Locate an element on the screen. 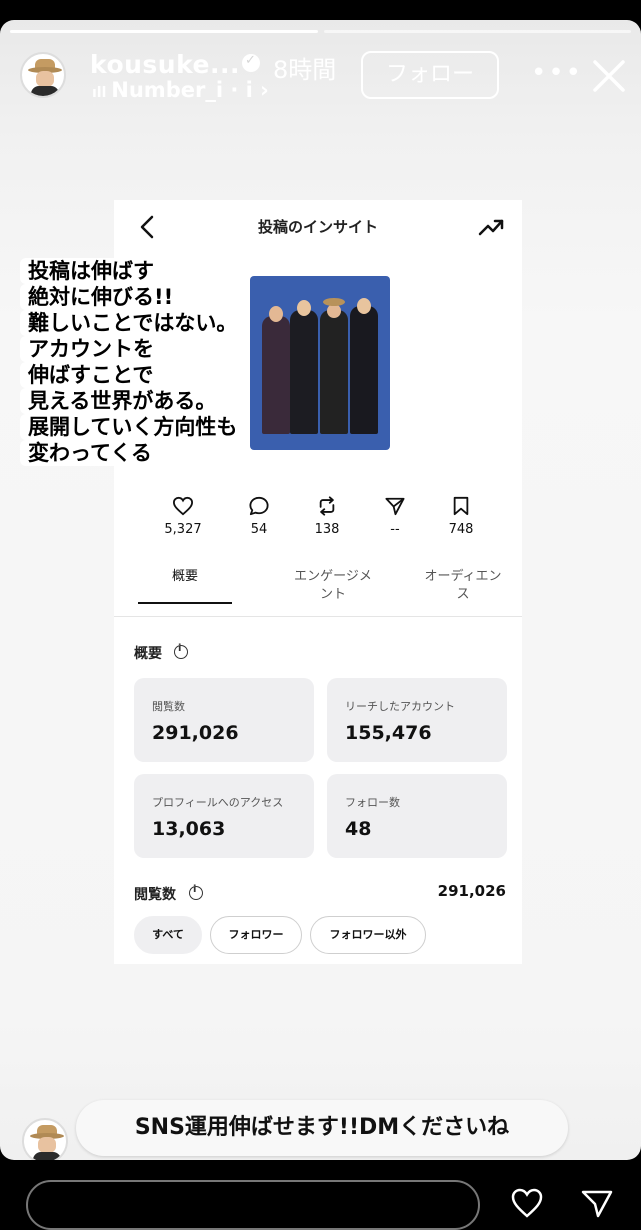  trend-up-icon is located at coordinates (491, 227).